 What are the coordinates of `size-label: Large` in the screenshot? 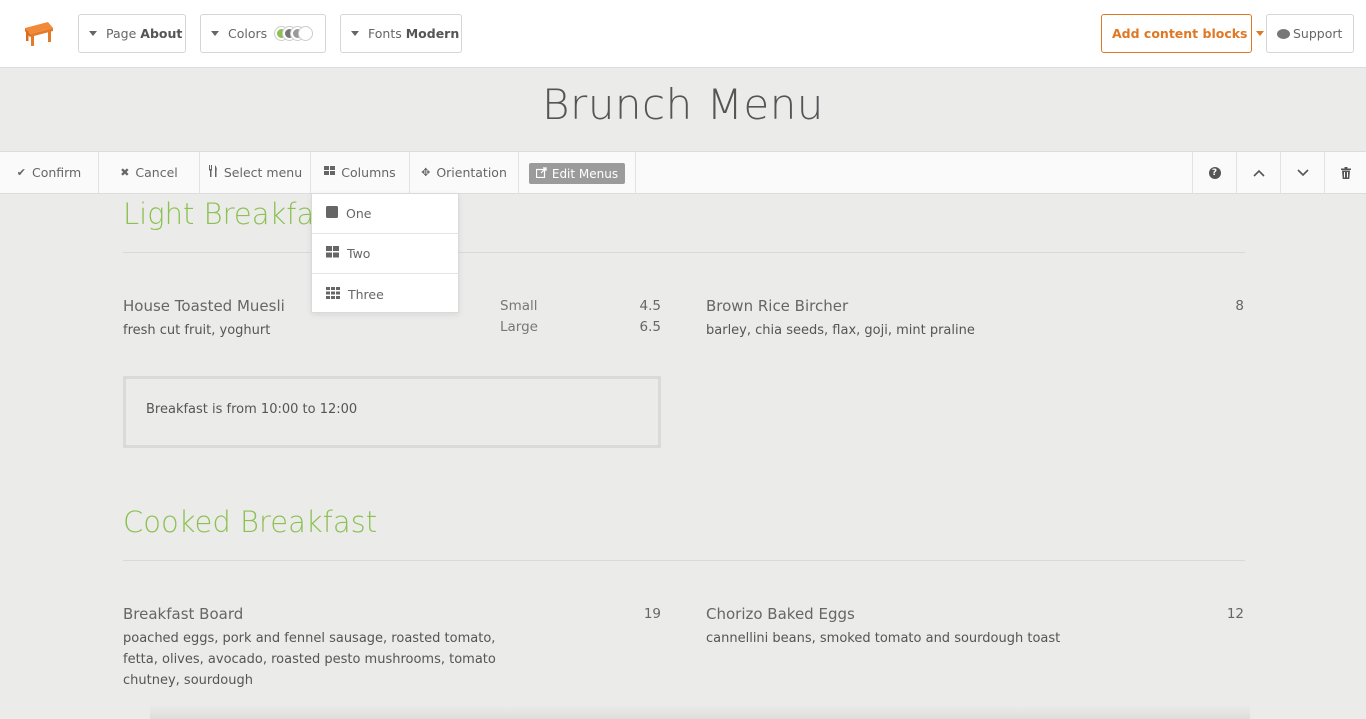 It's located at (519, 327).